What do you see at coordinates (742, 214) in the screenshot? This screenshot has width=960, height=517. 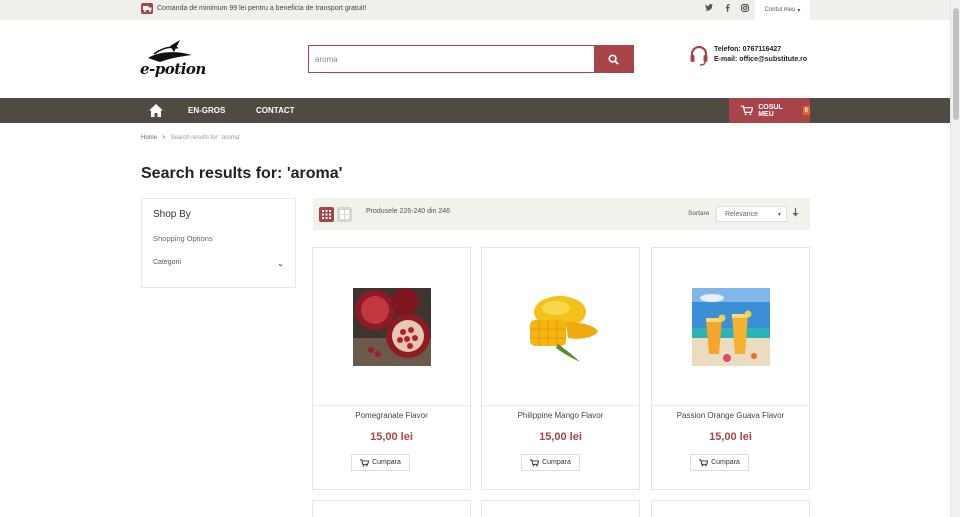 I see `sort-value: Relevance` at bounding box center [742, 214].